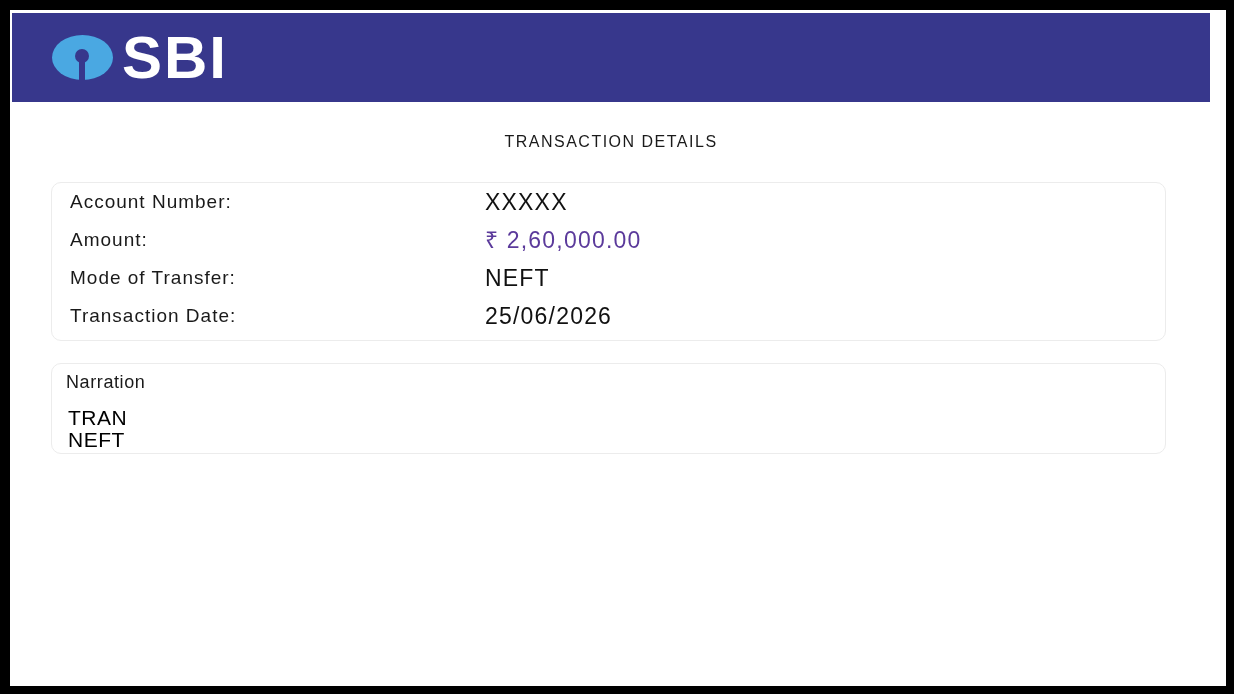  Describe the element at coordinates (153, 315) in the screenshot. I see `field-label: Transaction Date:` at that location.